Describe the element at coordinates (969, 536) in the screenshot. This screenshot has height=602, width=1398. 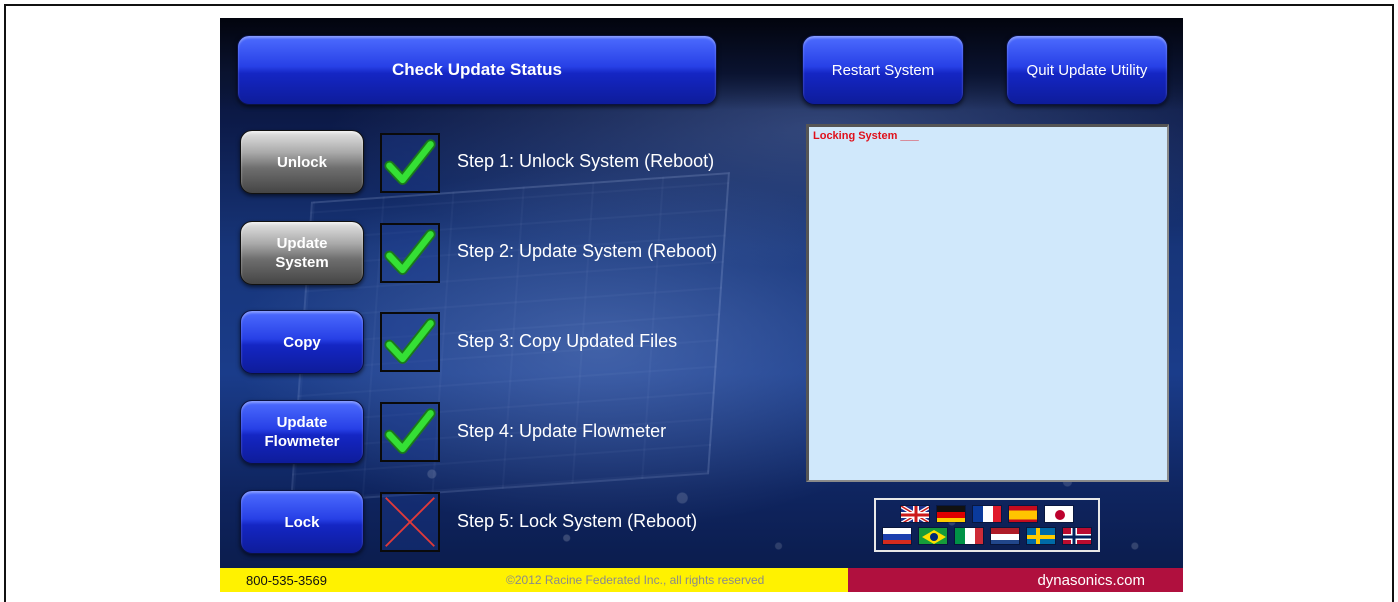
I see `italian-flag-icon` at that location.